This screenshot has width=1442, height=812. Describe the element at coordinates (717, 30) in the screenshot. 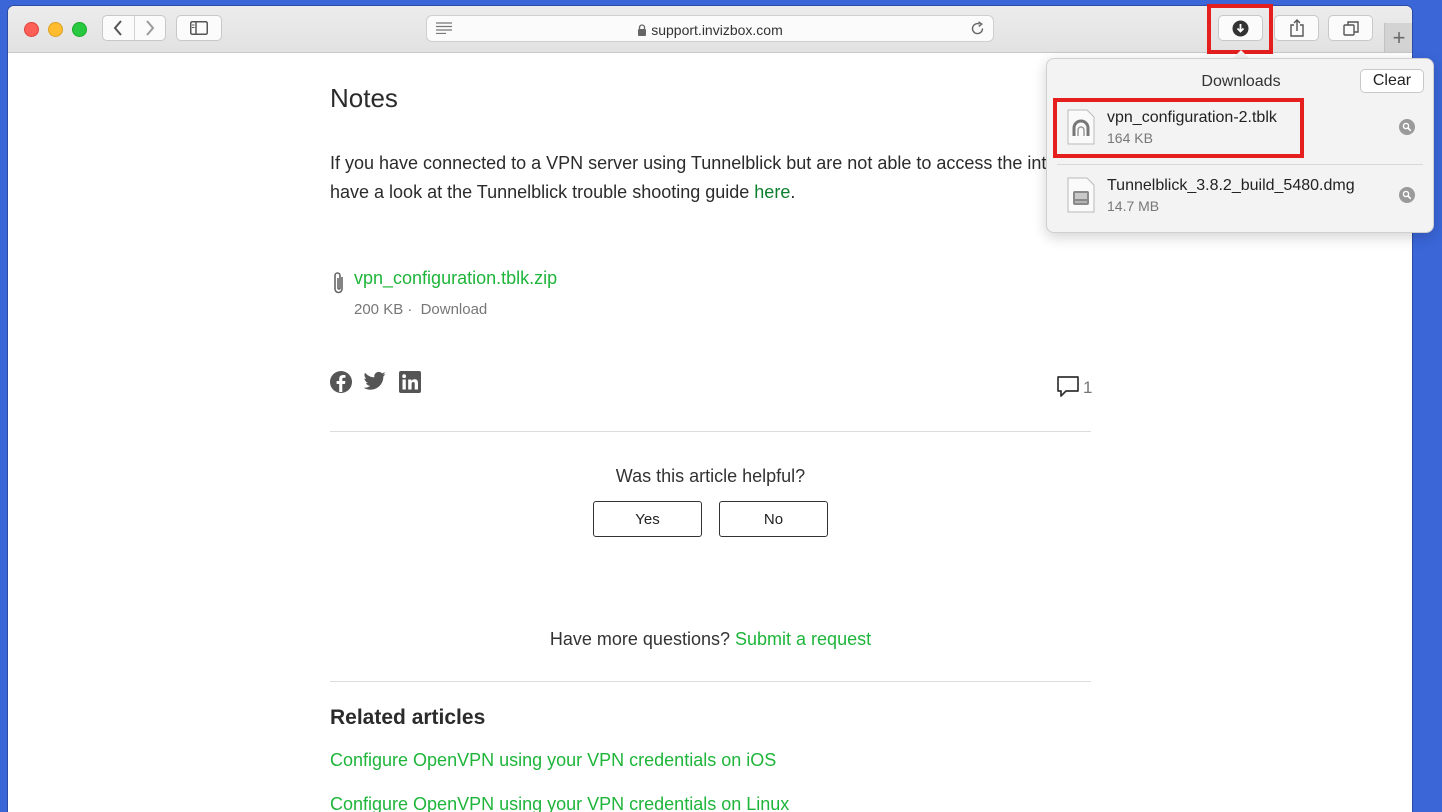

I see `url-text: support.invizbox.com` at that location.